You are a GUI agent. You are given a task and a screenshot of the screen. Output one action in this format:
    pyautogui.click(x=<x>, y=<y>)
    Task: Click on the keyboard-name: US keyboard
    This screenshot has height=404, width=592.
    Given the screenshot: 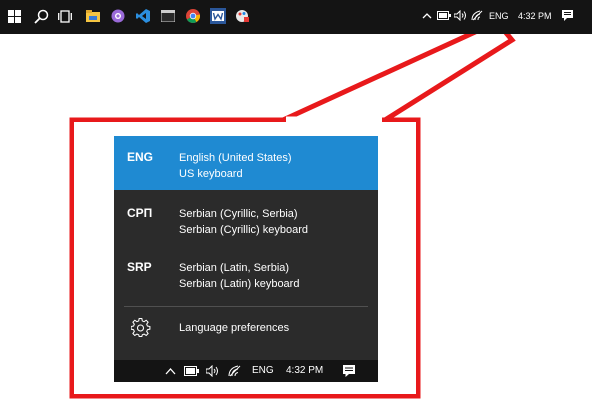 What is the action you would take?
    pyautogui.click(x=211, y=174)
    